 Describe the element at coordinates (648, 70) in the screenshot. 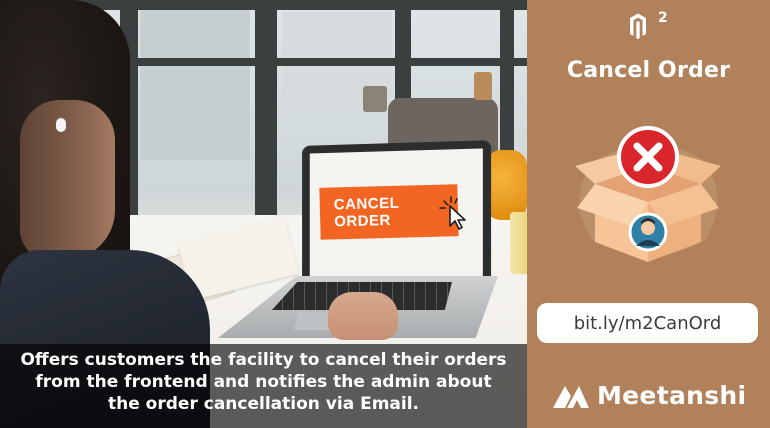

I see `panel-title: Cancel Order` at that location.